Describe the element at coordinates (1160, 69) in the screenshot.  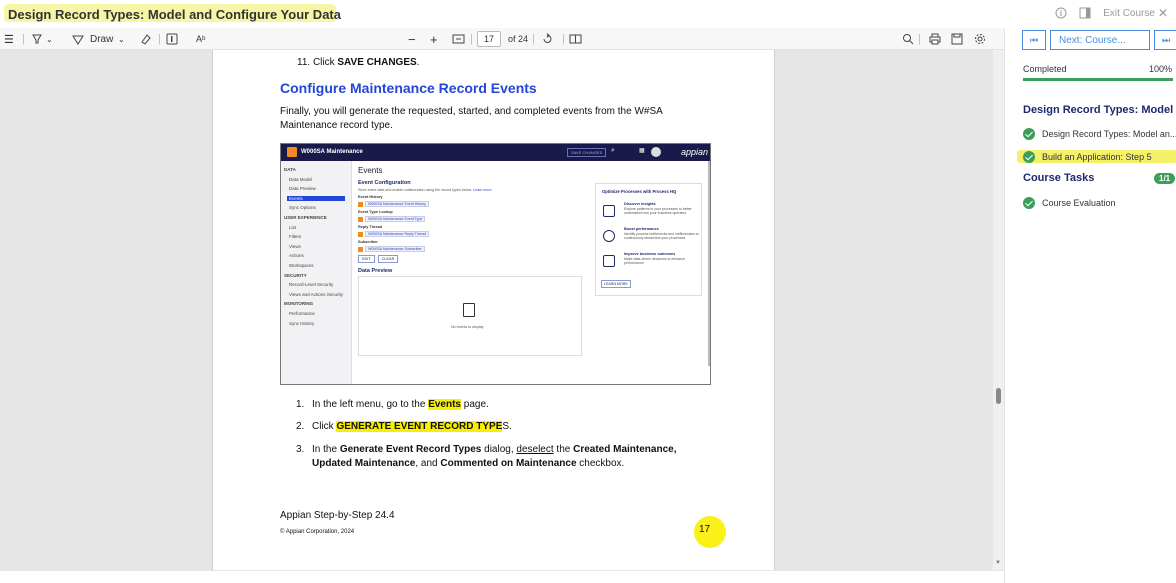
I see `progress-value: 100%` at that location.